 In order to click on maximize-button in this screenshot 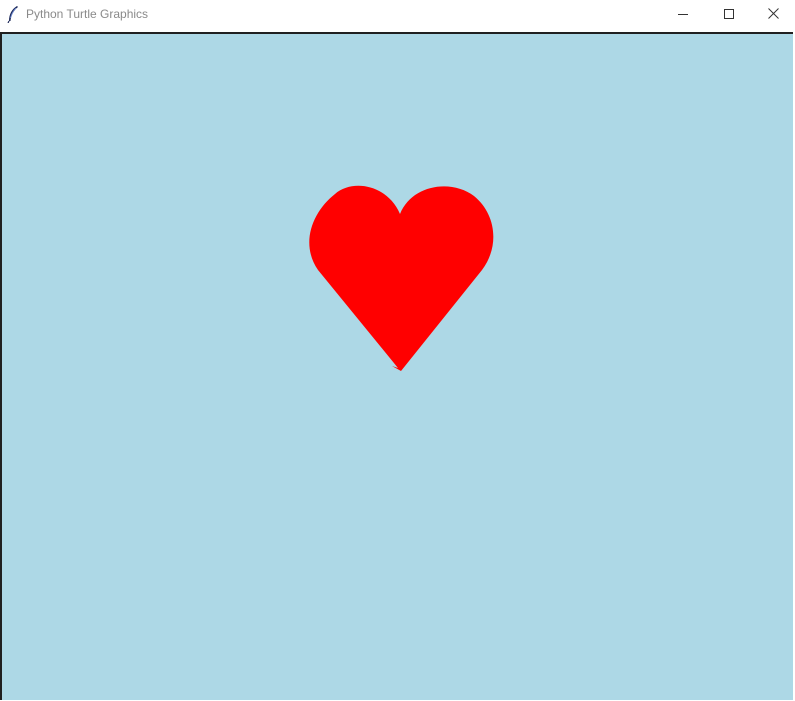, I will do `click(729, 15)`.